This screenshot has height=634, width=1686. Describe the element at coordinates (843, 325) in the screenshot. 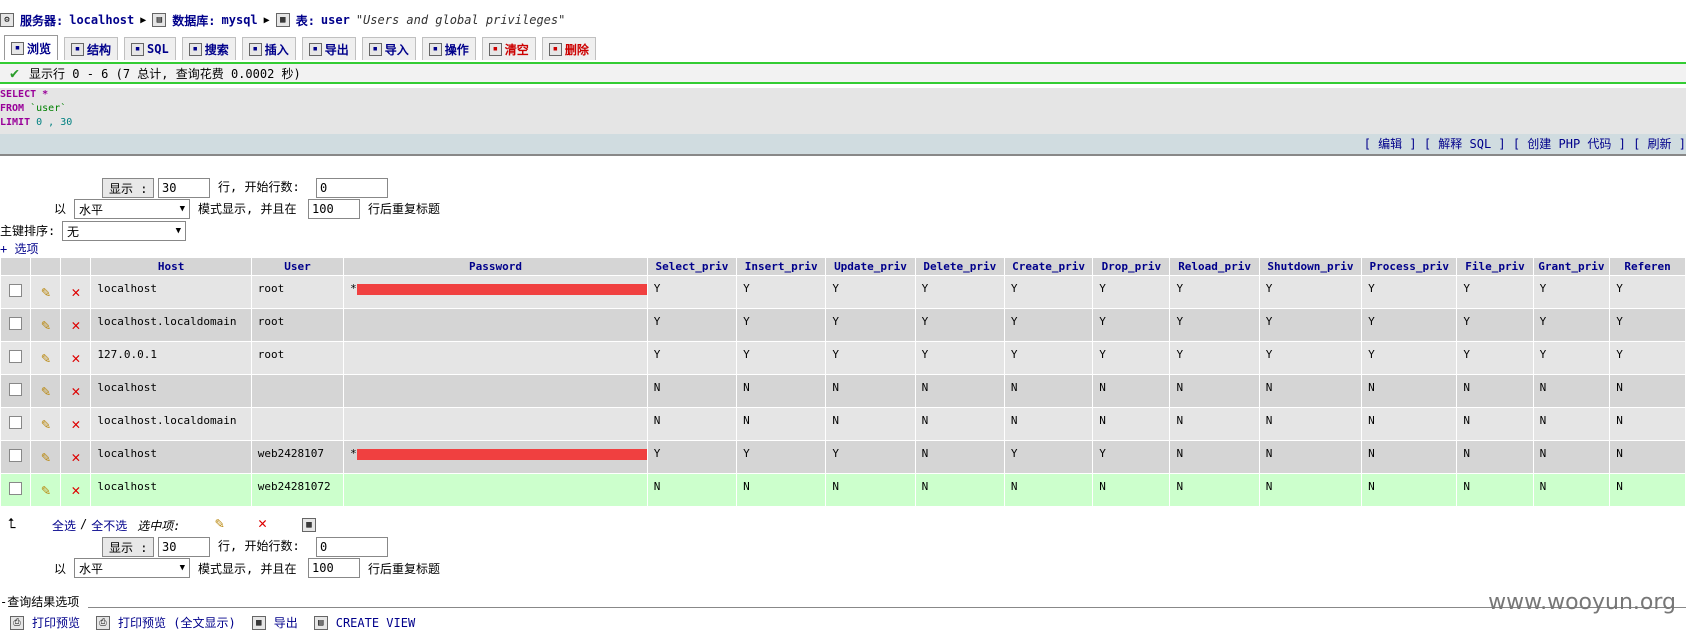

I see `table-row: ✎ ✕ localhost.localdomain root Y Y Y Y Y Y Y Y Y Y Y Y` at that location.